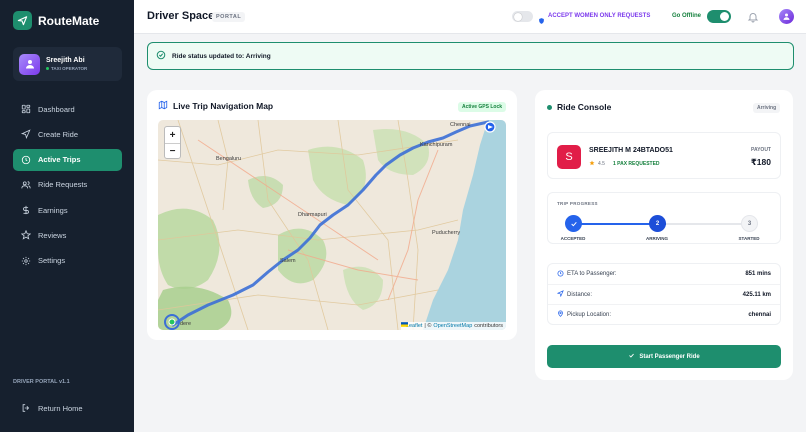  What do you see at coordinates (569, 157) in the screenshot?
I see `passenger-avatar: S` at bounding box center [569, 157].